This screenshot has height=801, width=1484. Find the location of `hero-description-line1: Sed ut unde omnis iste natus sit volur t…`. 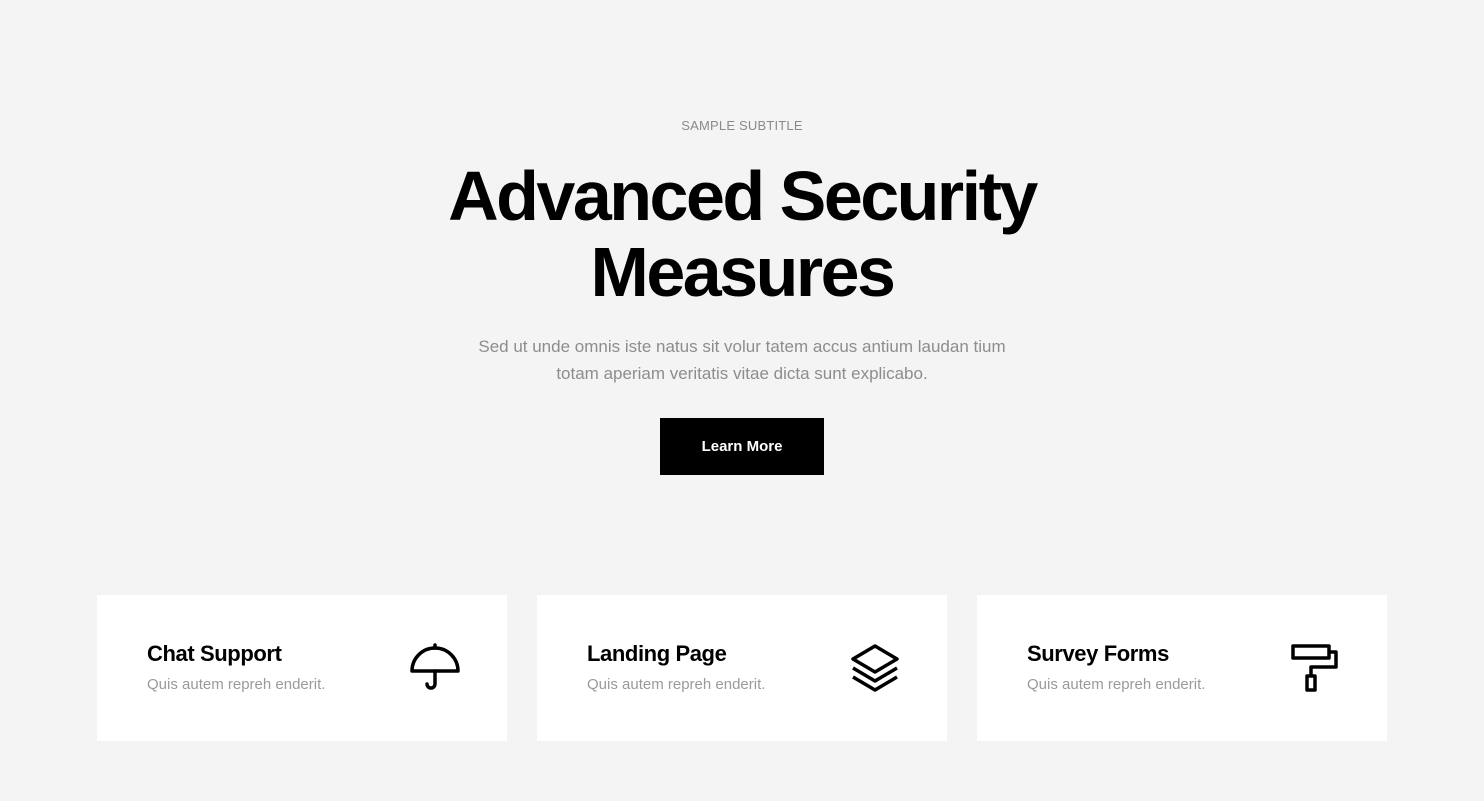

hero-description-line1: Sed ut unde omnis iste natus sit volur t… is located at coordinates (742, 346).